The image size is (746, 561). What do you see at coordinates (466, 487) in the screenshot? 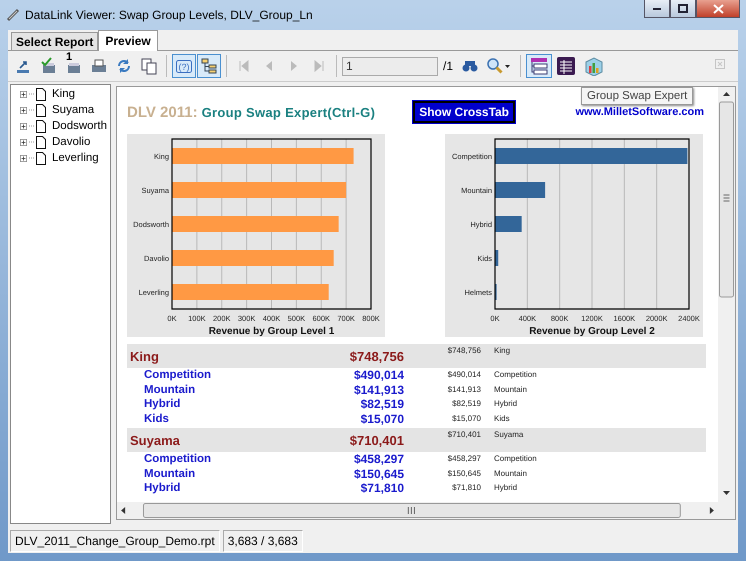
I see `small-total: $71,810` at bounding box center [466, 487].